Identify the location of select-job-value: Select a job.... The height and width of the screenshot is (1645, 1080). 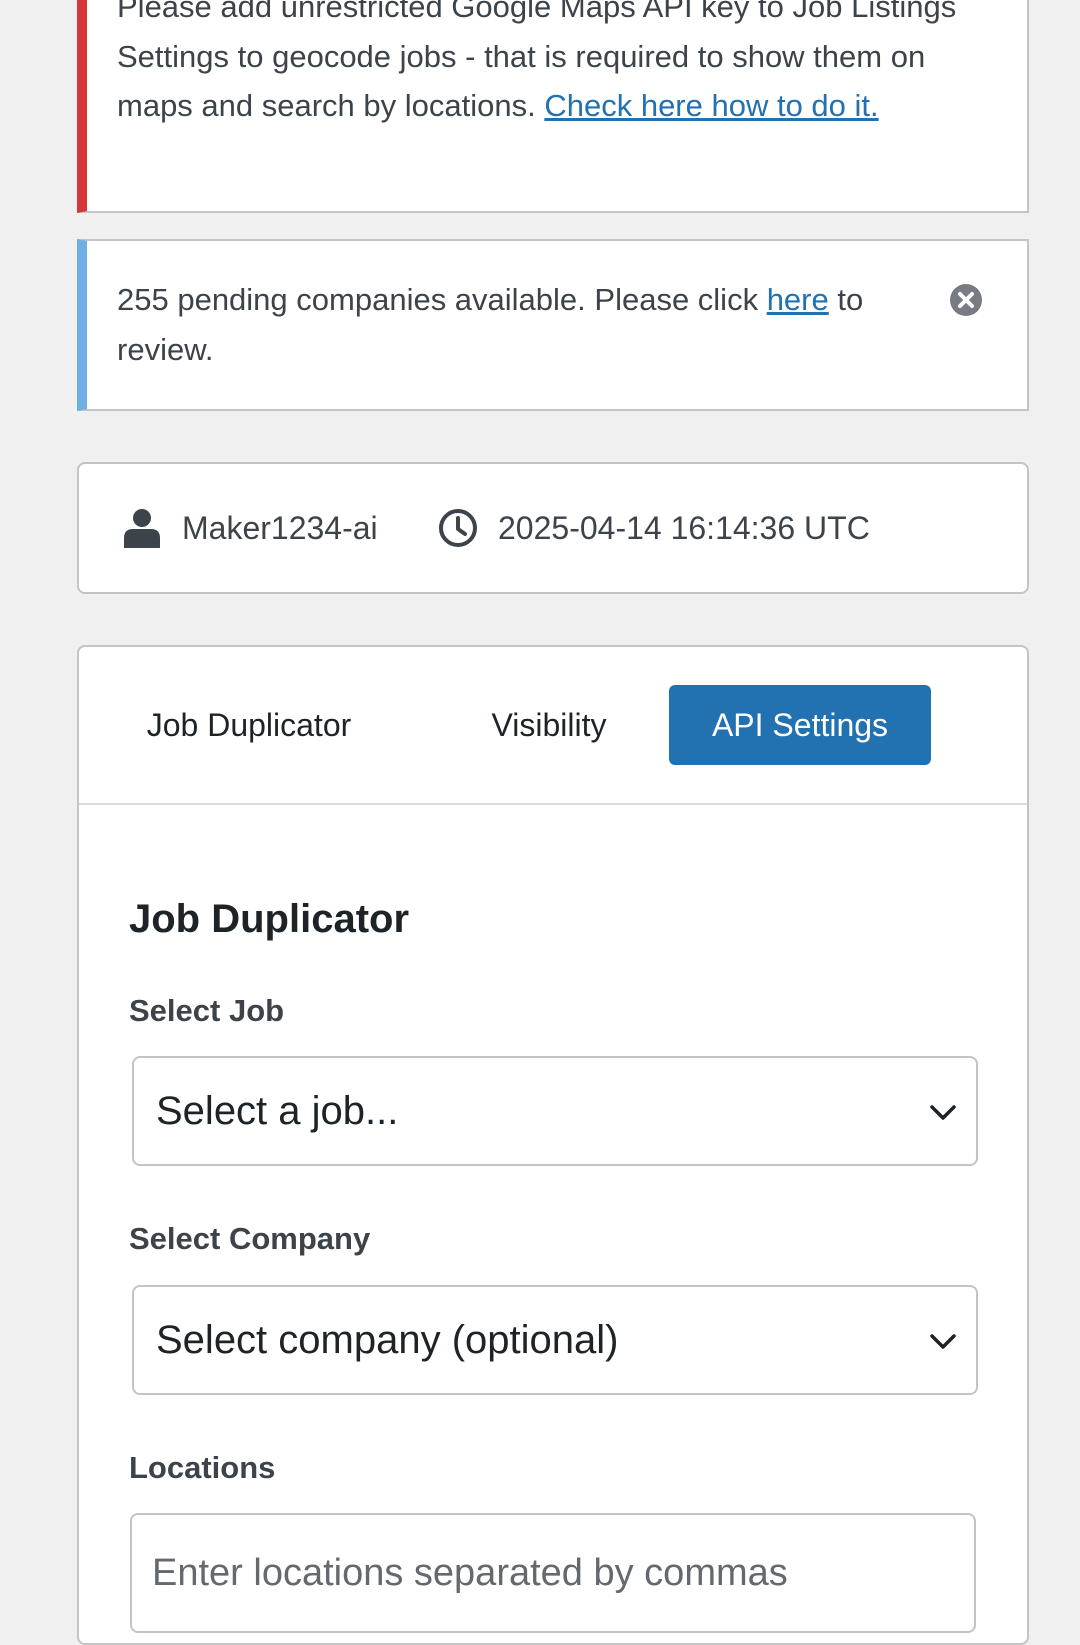
(277, 1111).